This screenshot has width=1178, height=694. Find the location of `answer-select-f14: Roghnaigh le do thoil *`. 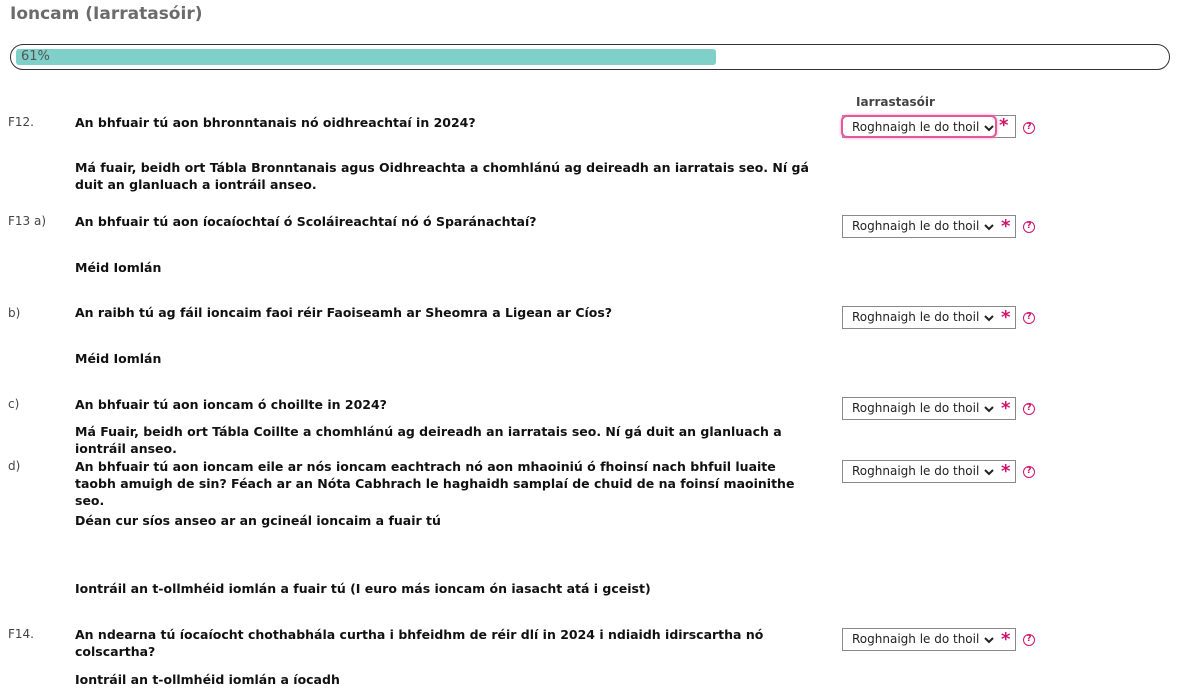

answer-select-f14: Roghnaigh le do thoil * is located at coordinates (929, 639).